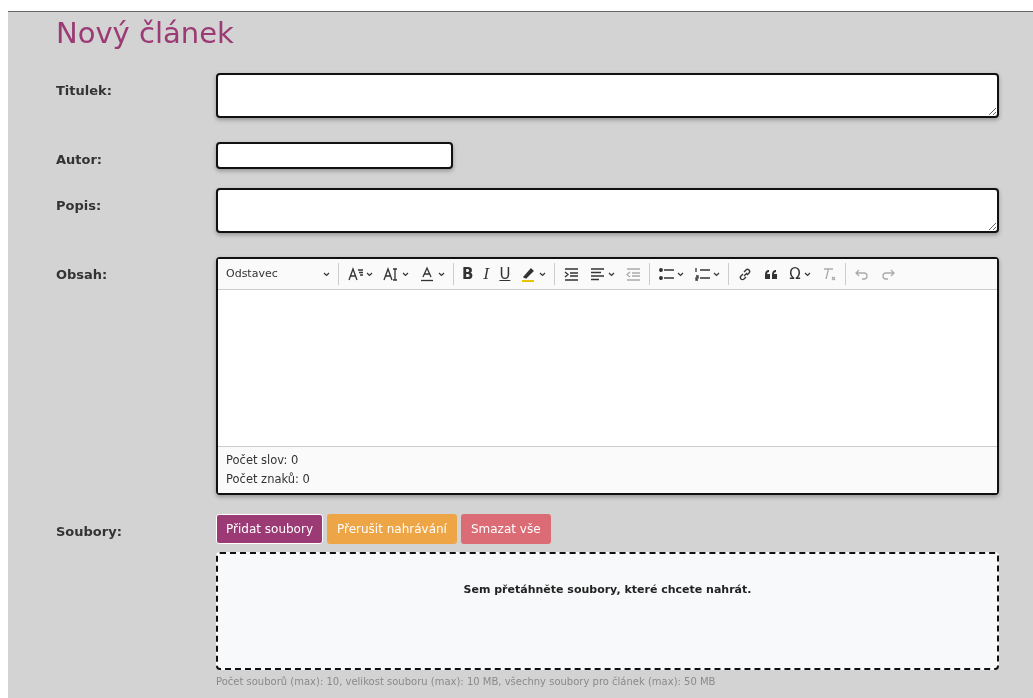 This screenshot has width=1033, height=698. What do you see at coordinates (800, 274) in the screenshot?
I see `toolbar-button: Ω` at bounding box center [800, 274].